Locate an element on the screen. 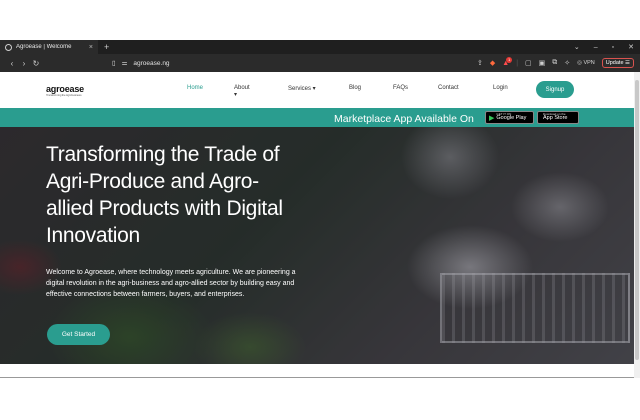 This screenshot has width=640, height=420. url-field: ▯ ⚌ agroease.ng is located at coordinates (141, 63).